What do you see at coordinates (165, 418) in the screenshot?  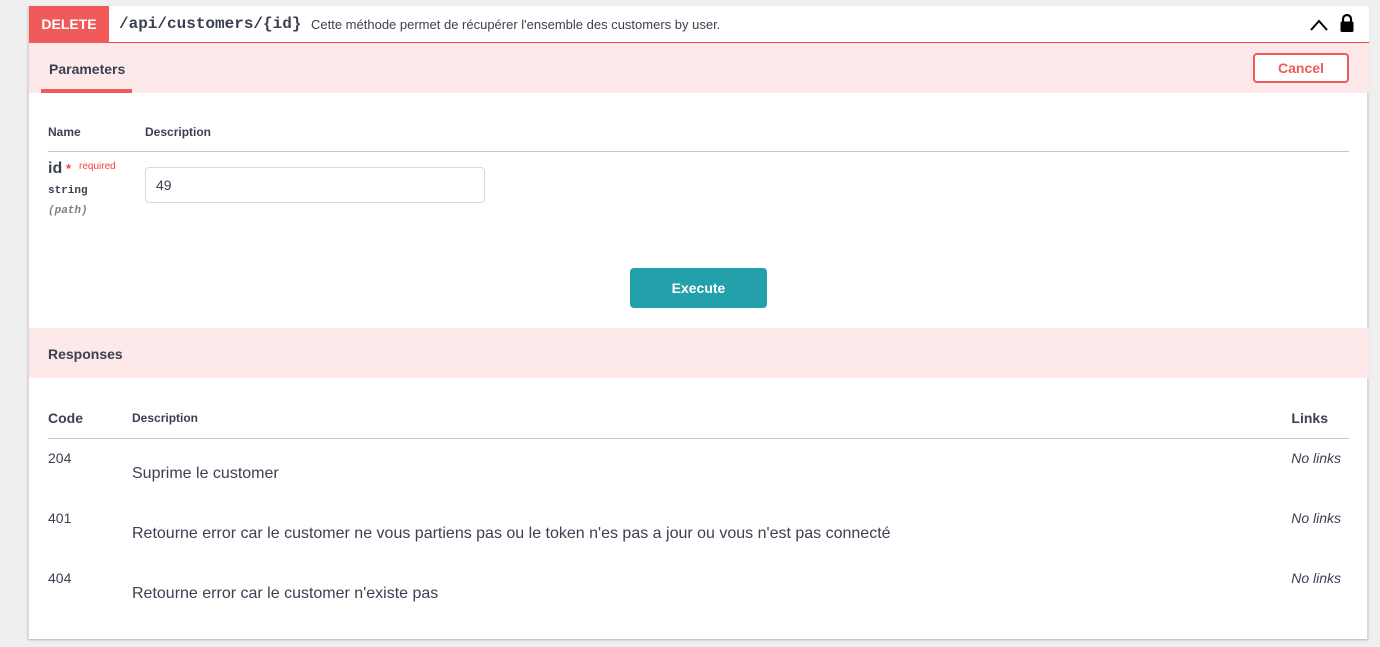 I see `responses-col-description: Description` at bounding box center [165, 418].